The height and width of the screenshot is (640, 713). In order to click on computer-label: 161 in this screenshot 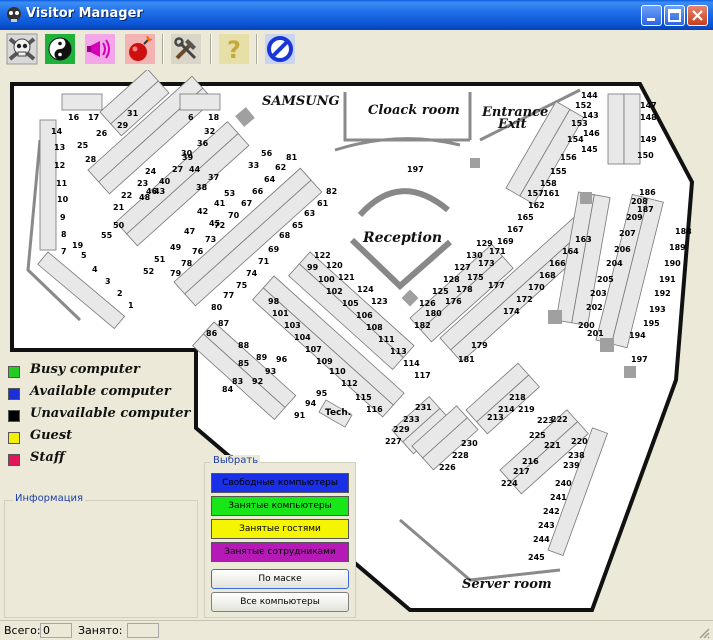, I will do `click(551, 193)`.